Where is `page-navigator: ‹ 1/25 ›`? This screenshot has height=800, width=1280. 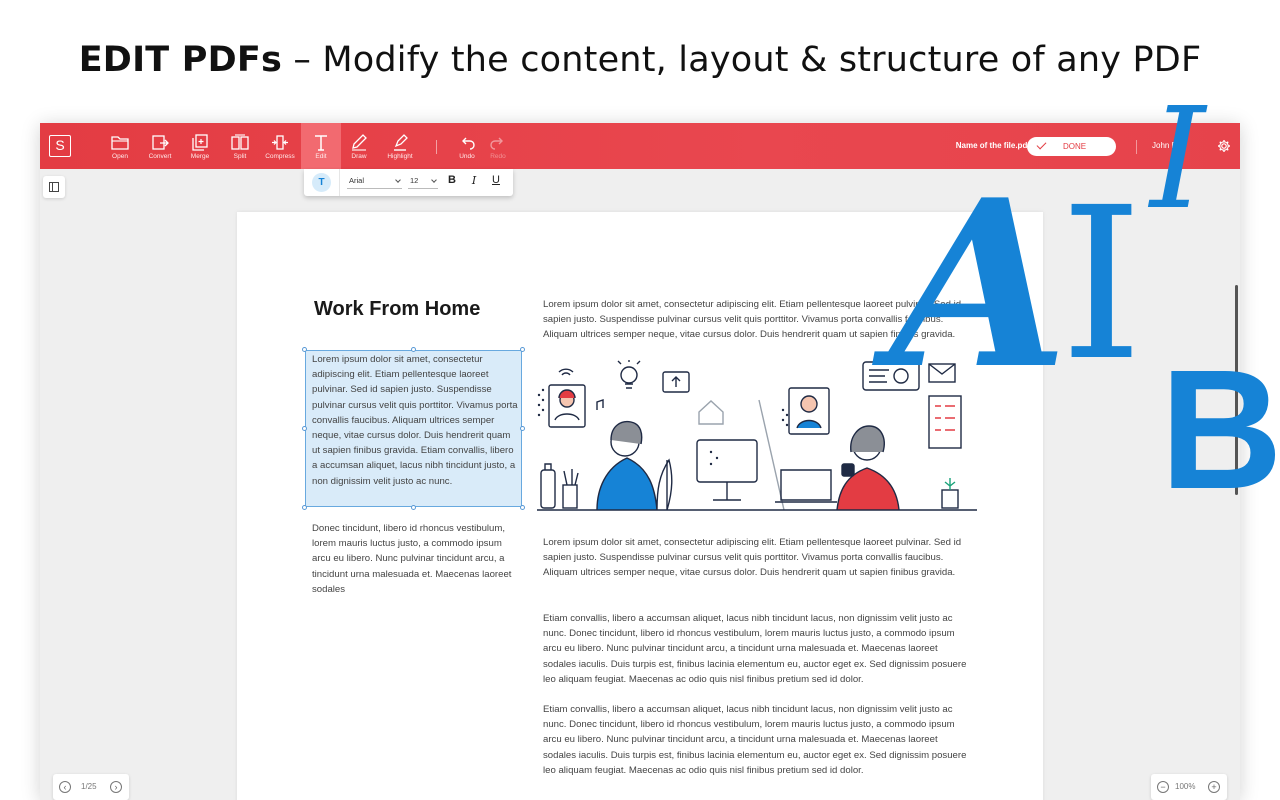
page-navigator: ‹ 1/25 › is located at coordinates (91, 787).